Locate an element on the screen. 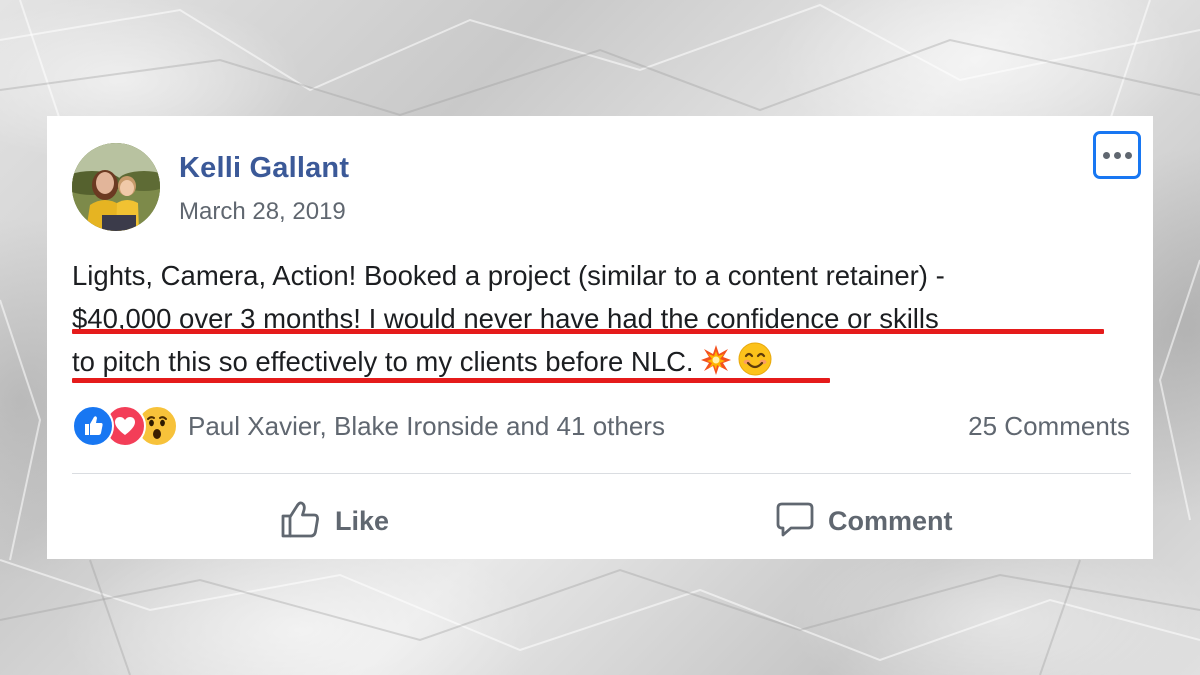 This screenshot has width=1200, height=675. avatar is located at coordinates (116, 187).